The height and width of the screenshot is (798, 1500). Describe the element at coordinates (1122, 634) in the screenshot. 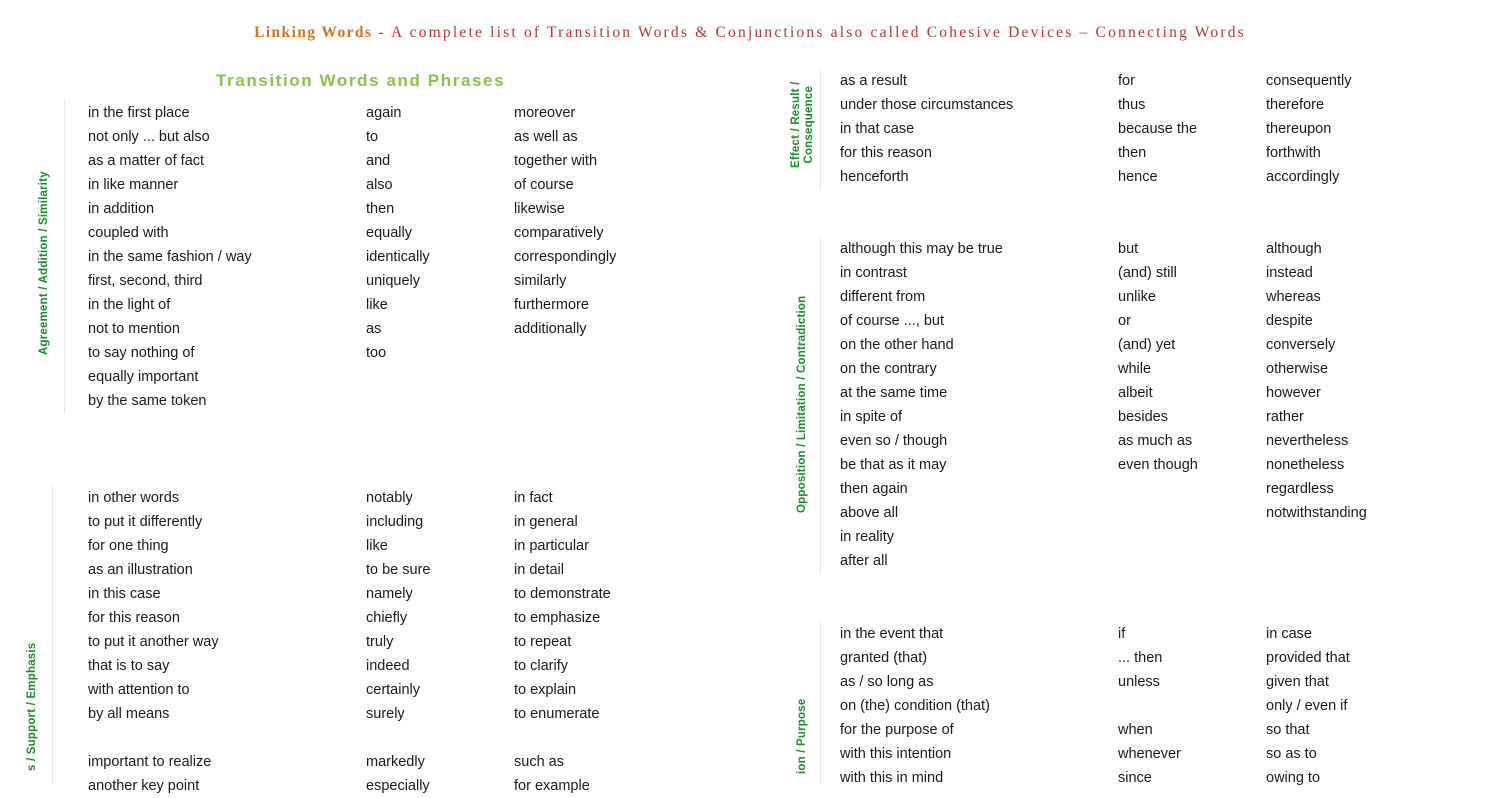

I see `phrase-cell: if` at that location.